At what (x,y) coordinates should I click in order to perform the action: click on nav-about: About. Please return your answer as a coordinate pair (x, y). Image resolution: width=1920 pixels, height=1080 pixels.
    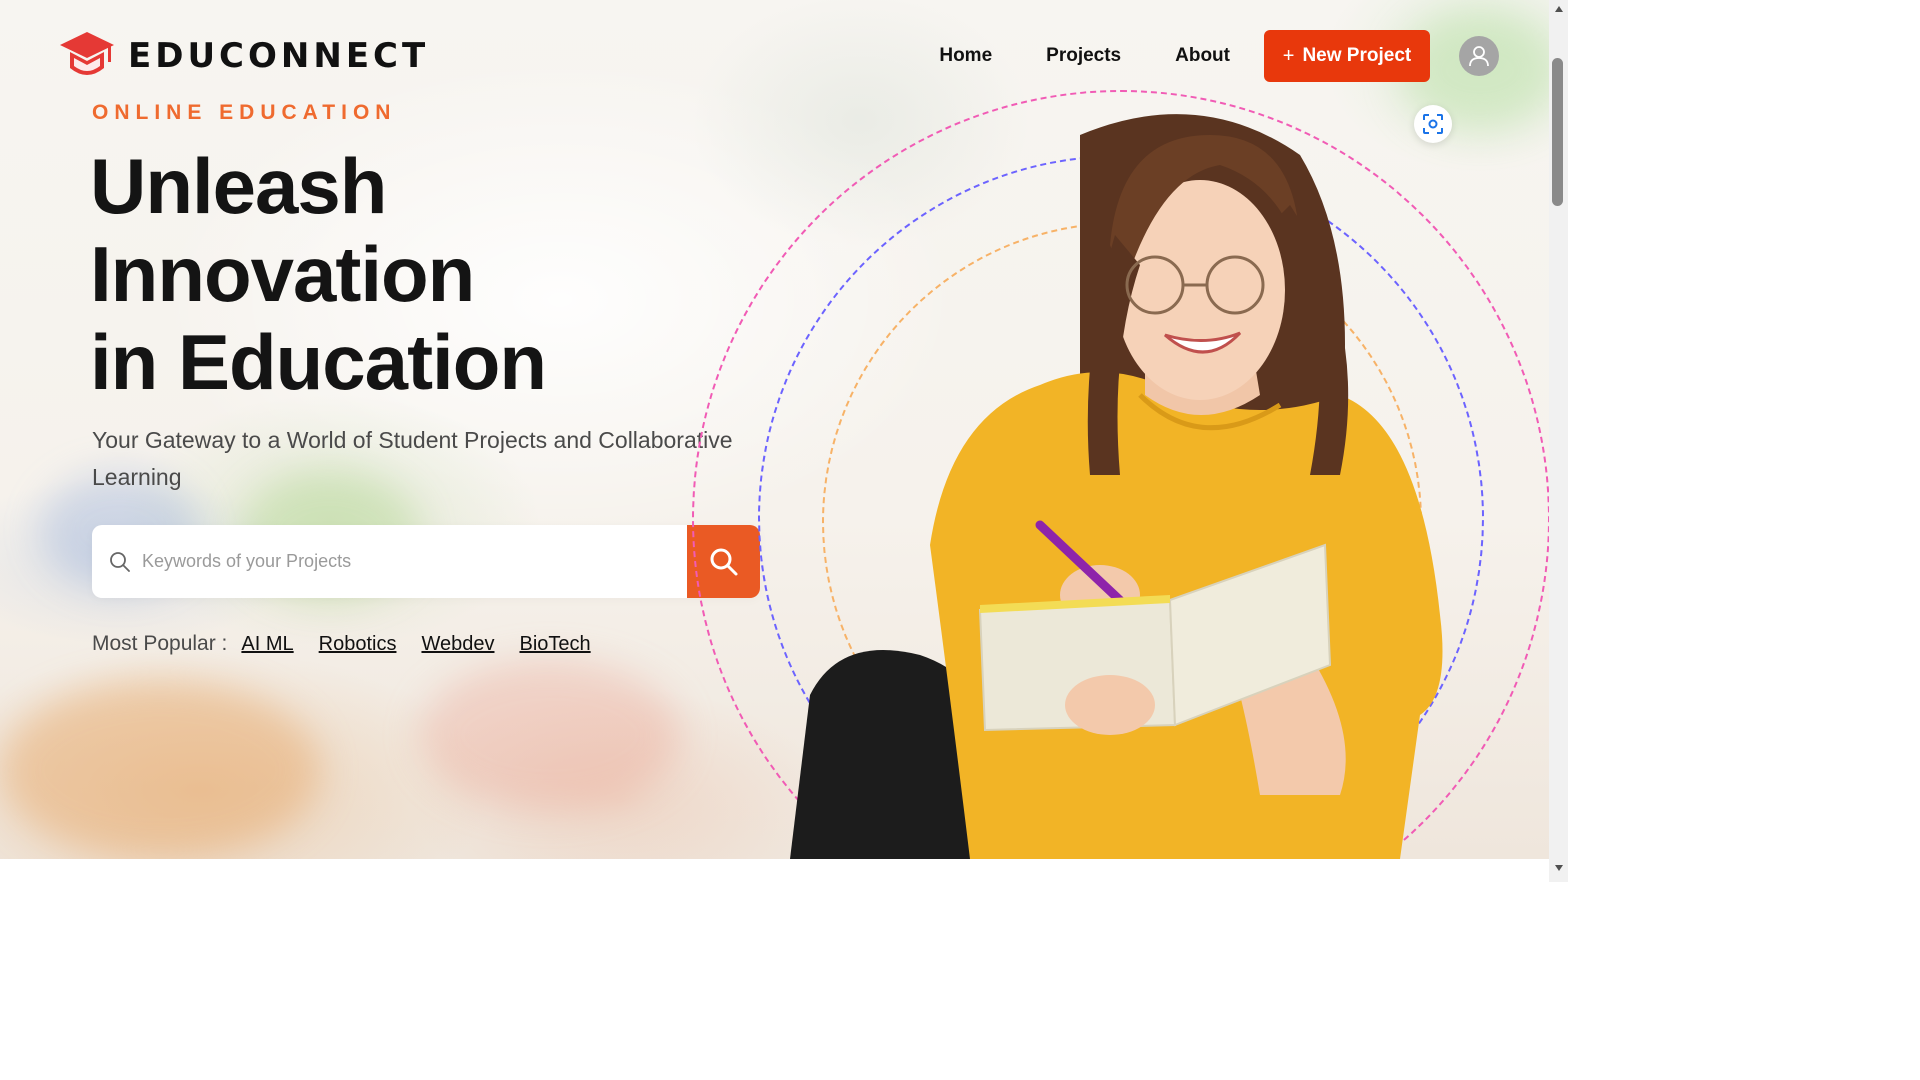
    Looking at the image, I should click on (1202, 56).